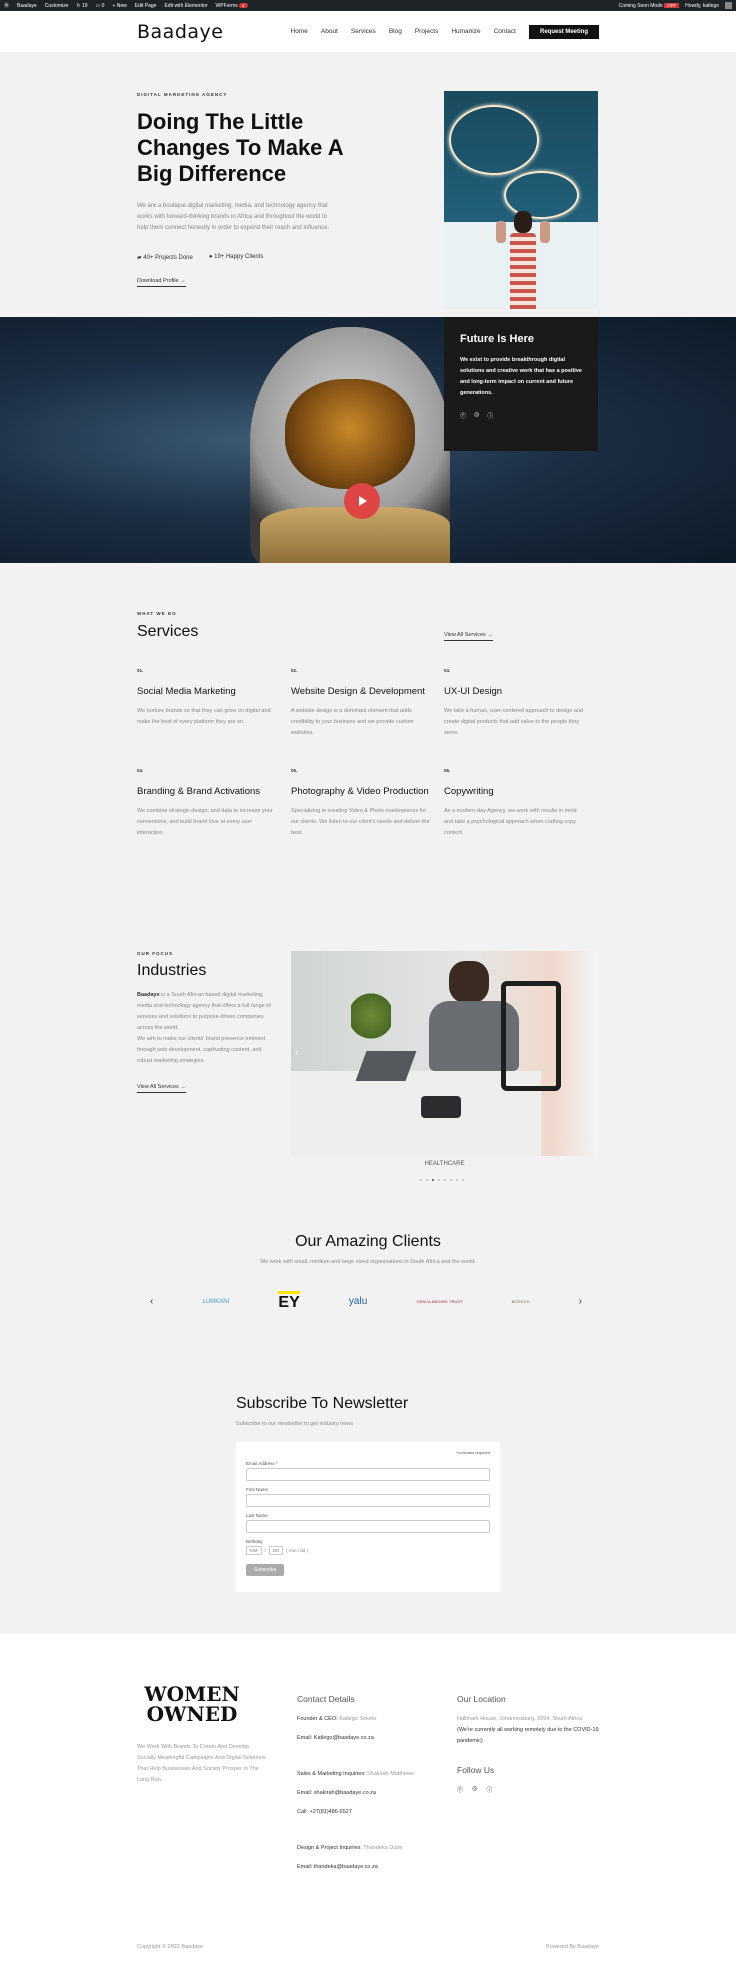 The image size is (736, 1965). I want to click on nav-blog: Blog, so click(395, 31).